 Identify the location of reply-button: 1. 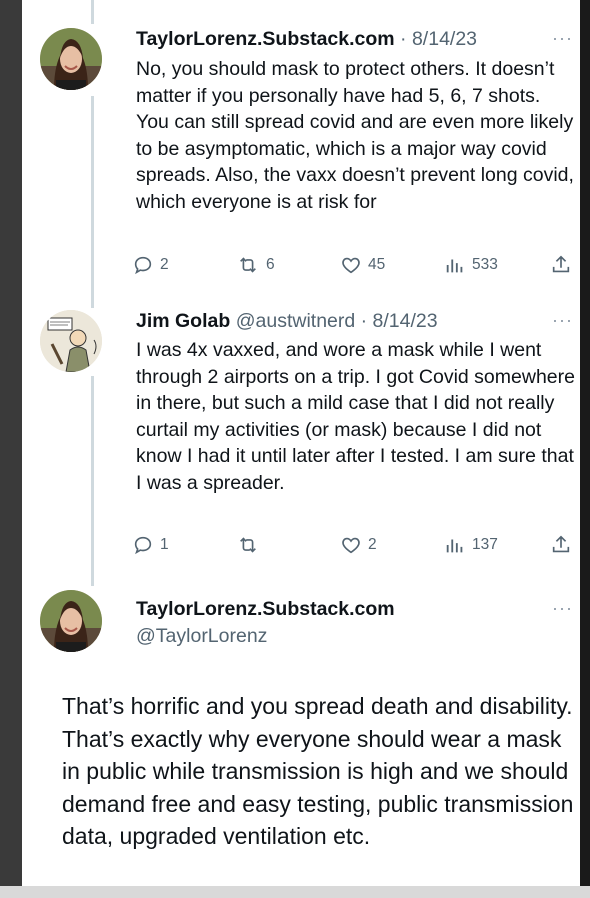
(150, 545).